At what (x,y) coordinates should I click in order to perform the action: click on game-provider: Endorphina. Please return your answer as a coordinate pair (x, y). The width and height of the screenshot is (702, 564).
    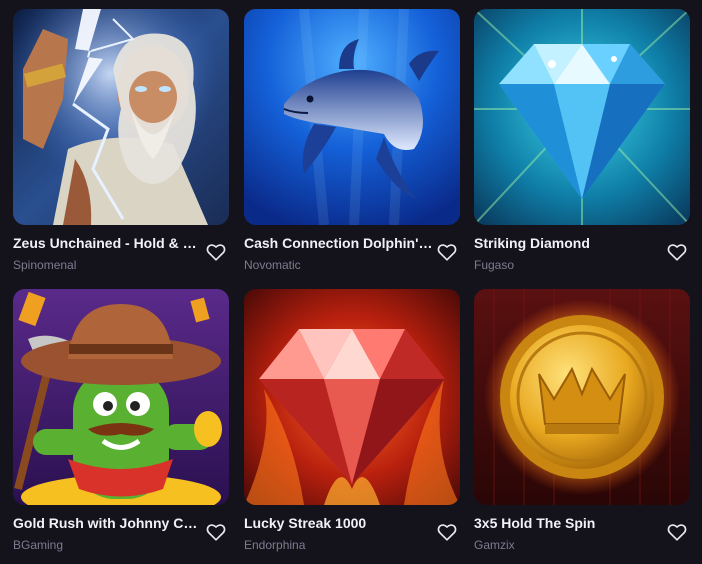
    Looking at the image, I should click on (274, 545).